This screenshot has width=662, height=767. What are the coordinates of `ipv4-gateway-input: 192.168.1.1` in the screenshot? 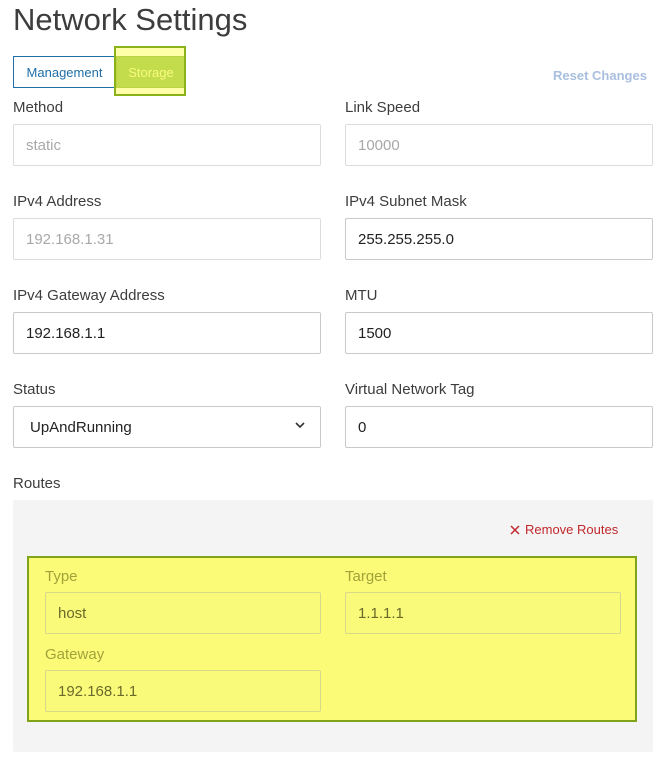 It's located at (167, 333).